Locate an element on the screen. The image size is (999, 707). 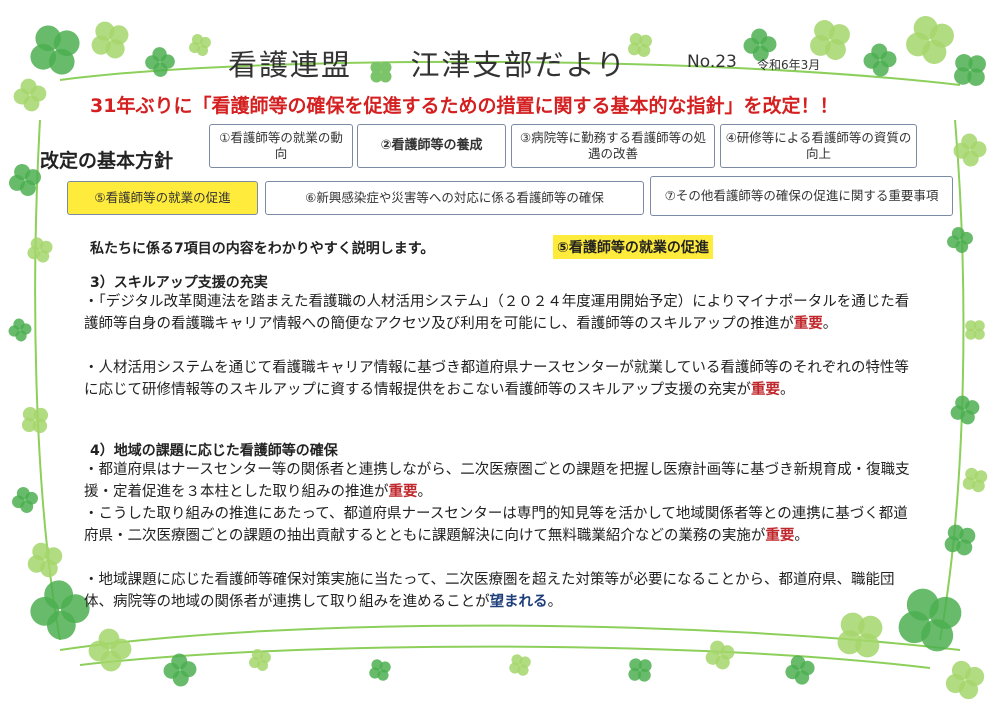
title-right: 江津支部だより is located at coordinates (518, 65).